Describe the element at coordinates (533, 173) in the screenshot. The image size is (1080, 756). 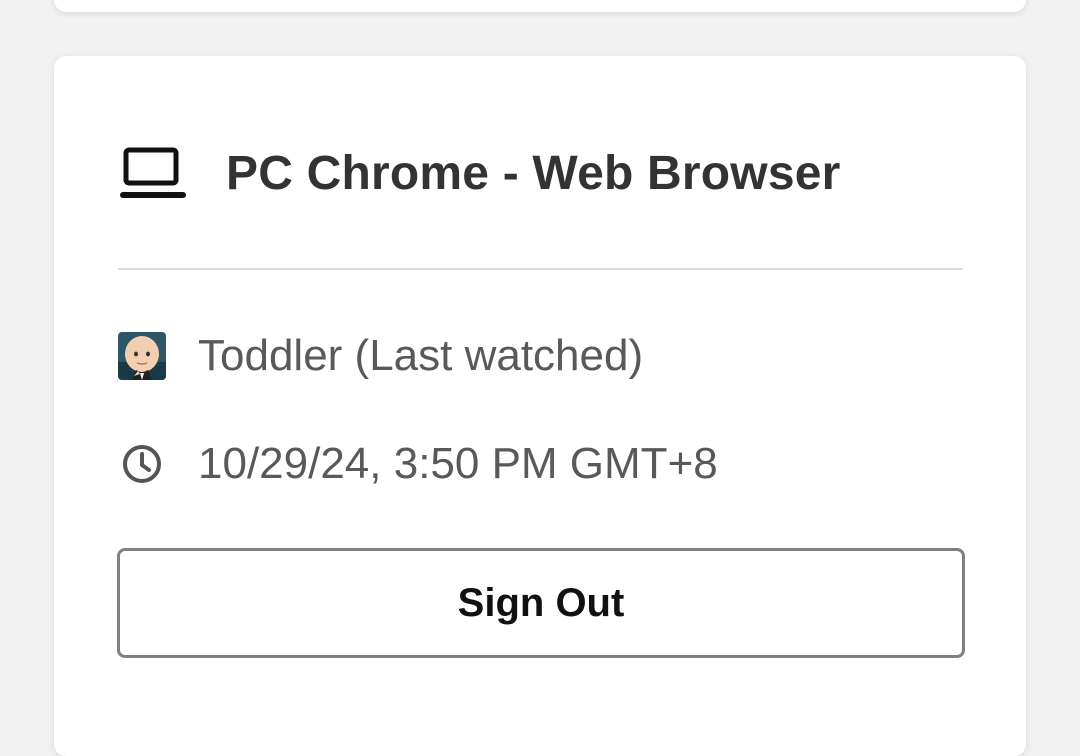
I see `device-title: PC Chrome - Web Browser` at that location.